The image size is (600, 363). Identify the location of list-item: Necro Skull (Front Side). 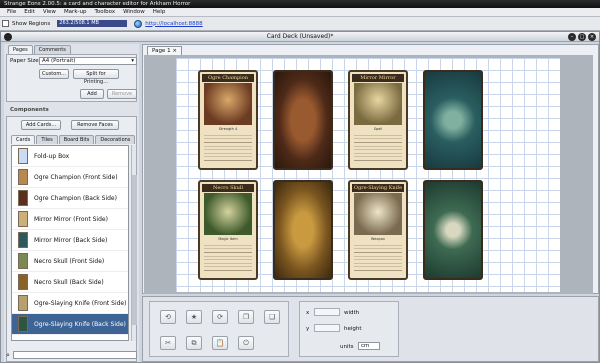
(70, 261).